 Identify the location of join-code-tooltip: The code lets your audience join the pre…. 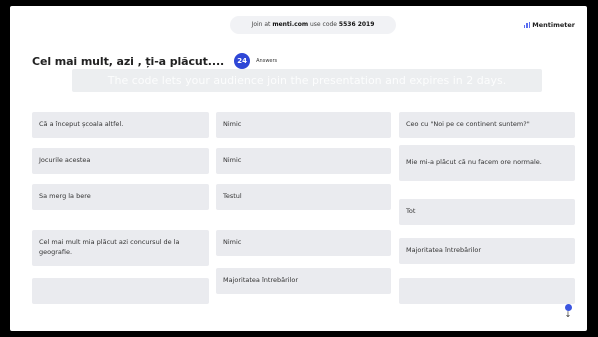
(307, 80).